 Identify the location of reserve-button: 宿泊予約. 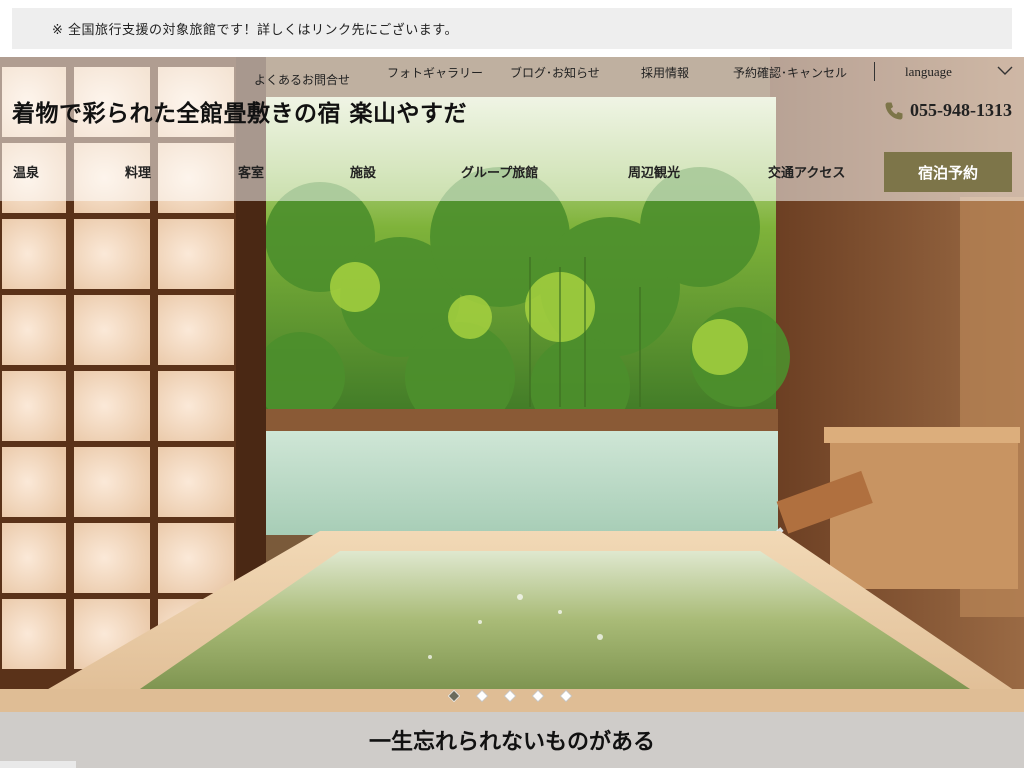
(948, 172).